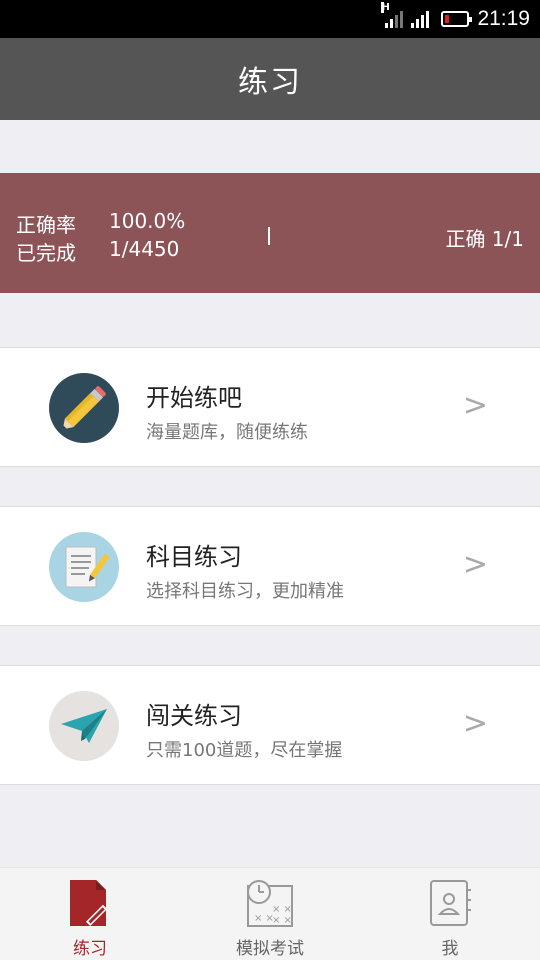  Describe the element at coordinates (144, 249) in the screenshot. I see `completed-value: 1/4450` at that location.